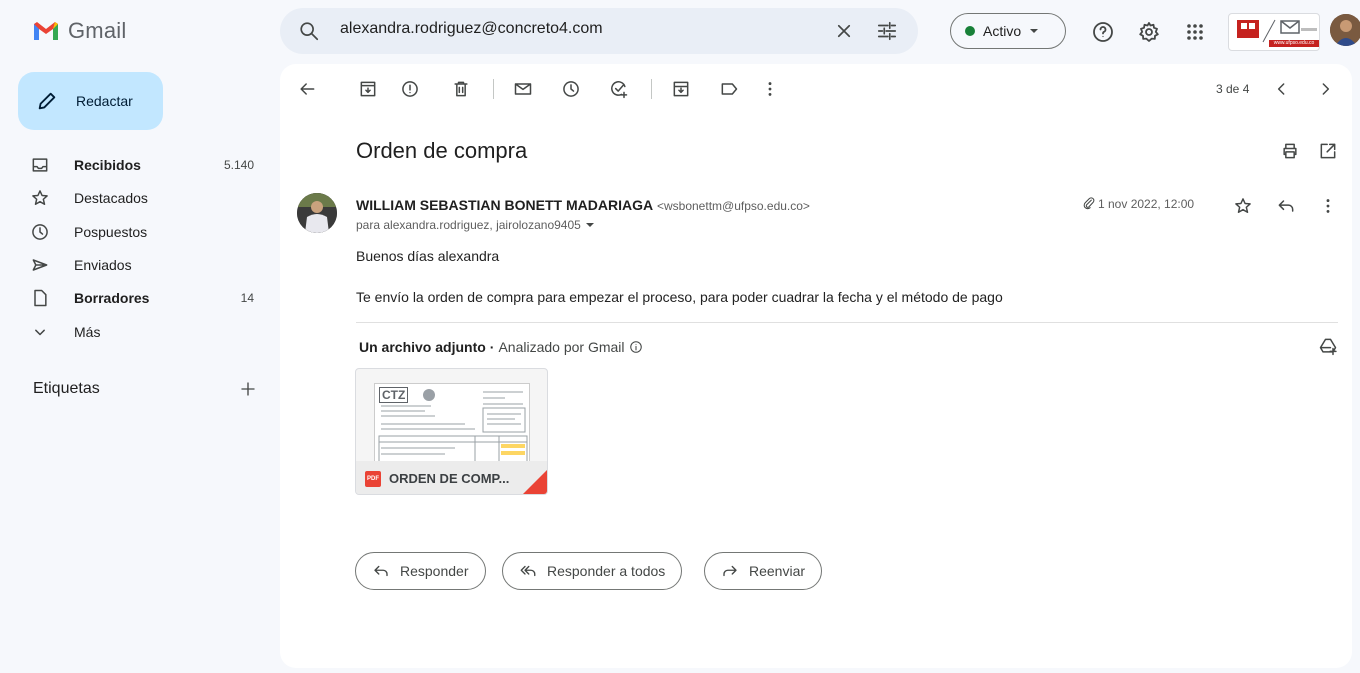 The width and height of the screenshot is (1360, 673). I want to click on sender-avatar, so click(317, 213).